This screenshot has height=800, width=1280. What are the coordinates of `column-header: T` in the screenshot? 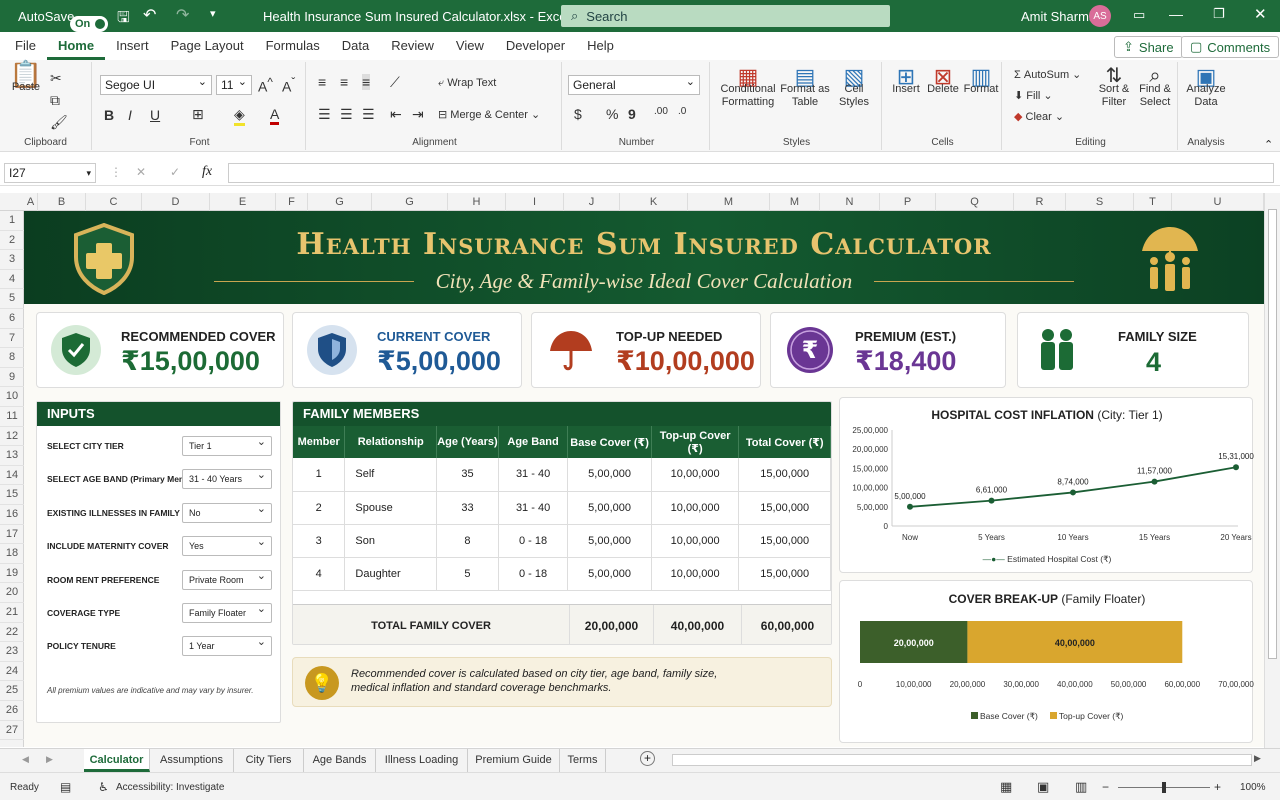 It's located at (1153, 202).